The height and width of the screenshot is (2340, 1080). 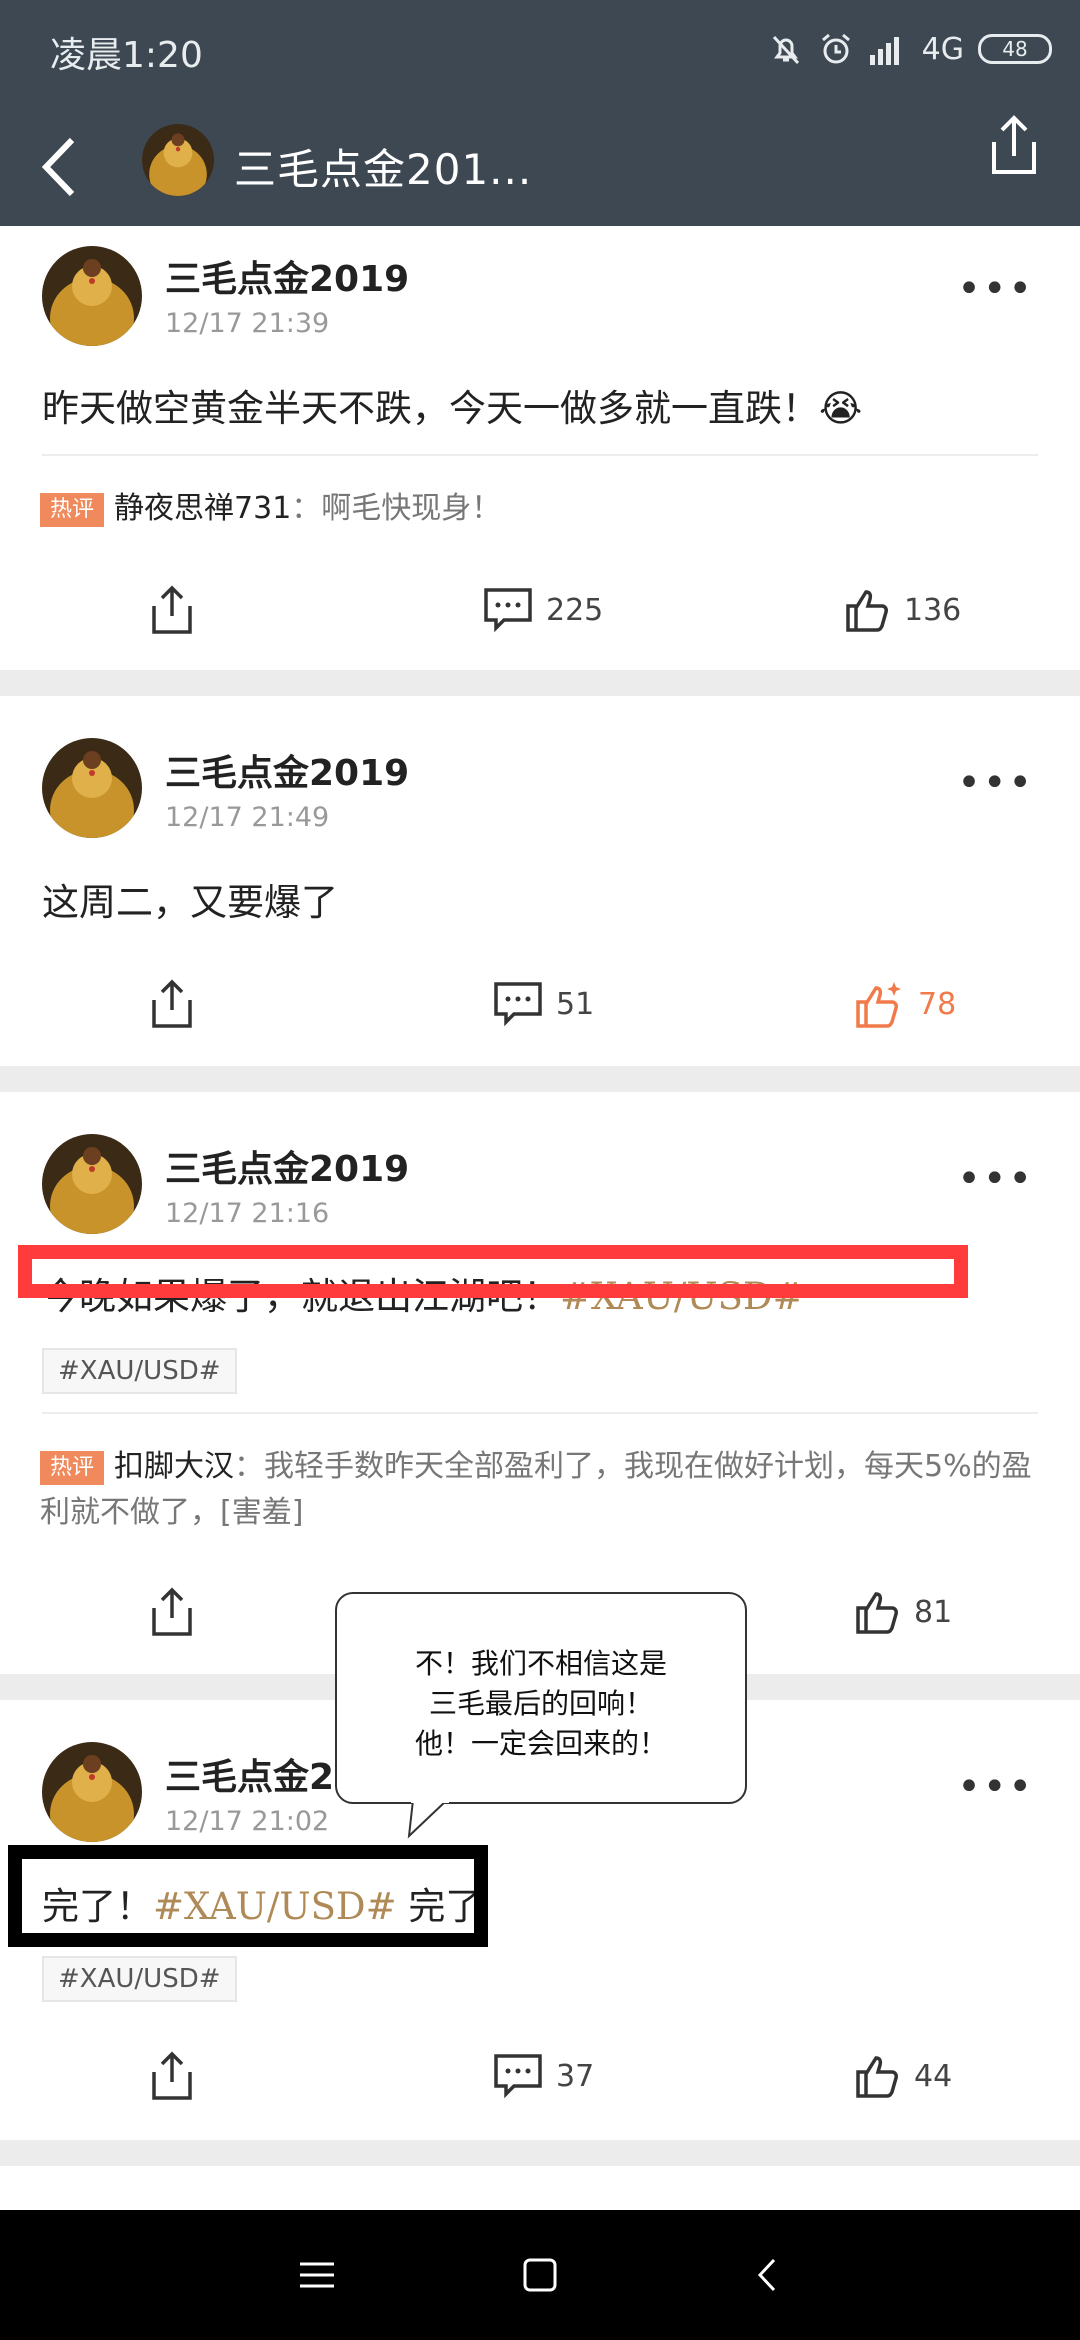 I want to click on alarm-icon, so click(x=835, y=48).